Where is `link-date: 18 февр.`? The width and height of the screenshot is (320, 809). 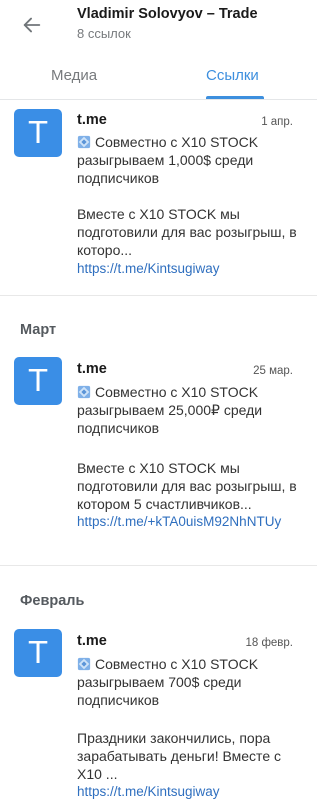
link-date: 18 февр. is located at coordinates (269, 643).